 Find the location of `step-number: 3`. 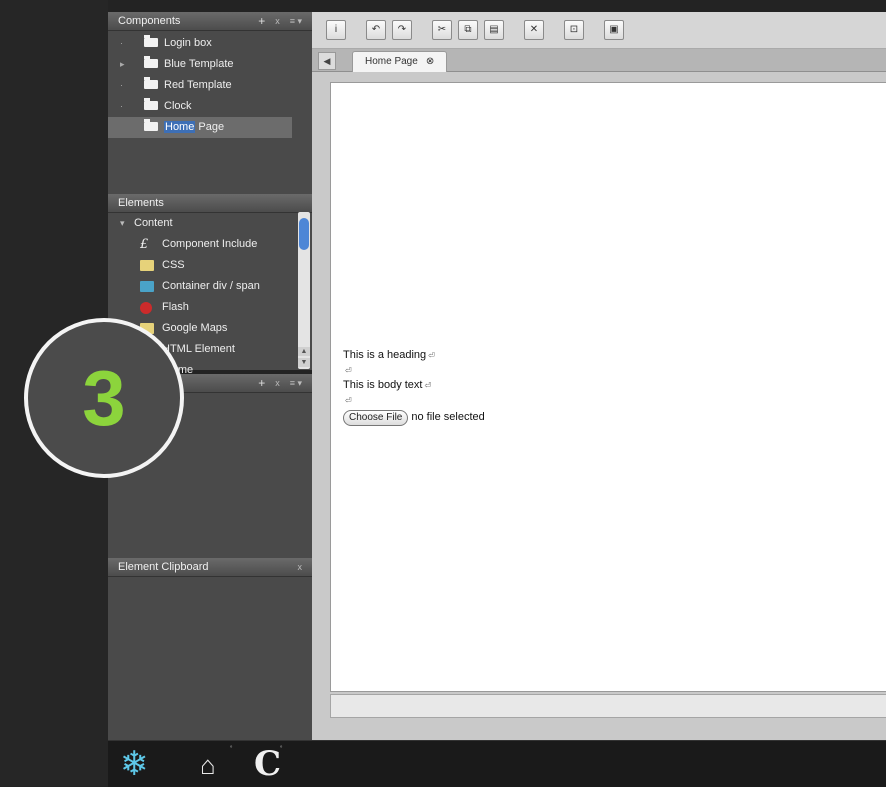

step-number: 3 is located at coordinates (104, 398).